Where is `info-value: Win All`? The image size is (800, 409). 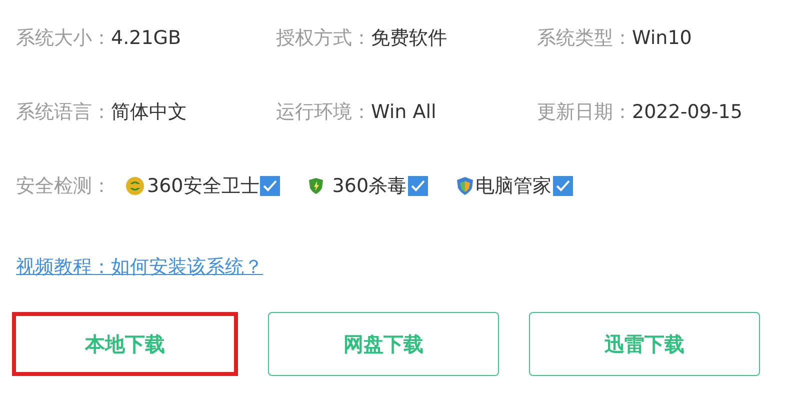 info-value: Win All is located at coordinates (403, 112).